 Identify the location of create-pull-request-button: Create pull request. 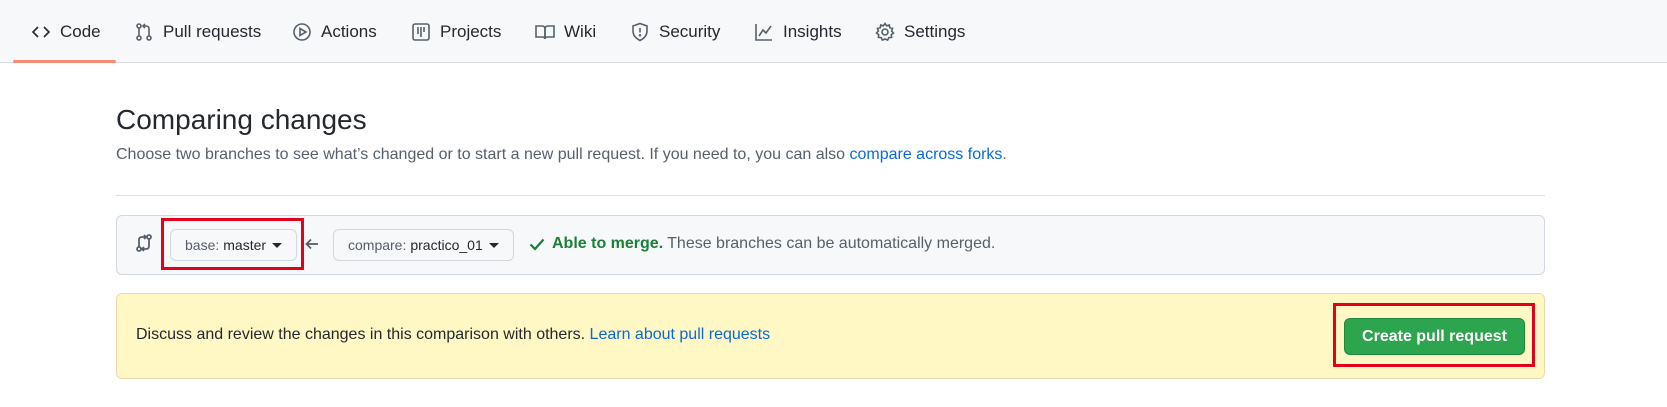
(1434, 336).